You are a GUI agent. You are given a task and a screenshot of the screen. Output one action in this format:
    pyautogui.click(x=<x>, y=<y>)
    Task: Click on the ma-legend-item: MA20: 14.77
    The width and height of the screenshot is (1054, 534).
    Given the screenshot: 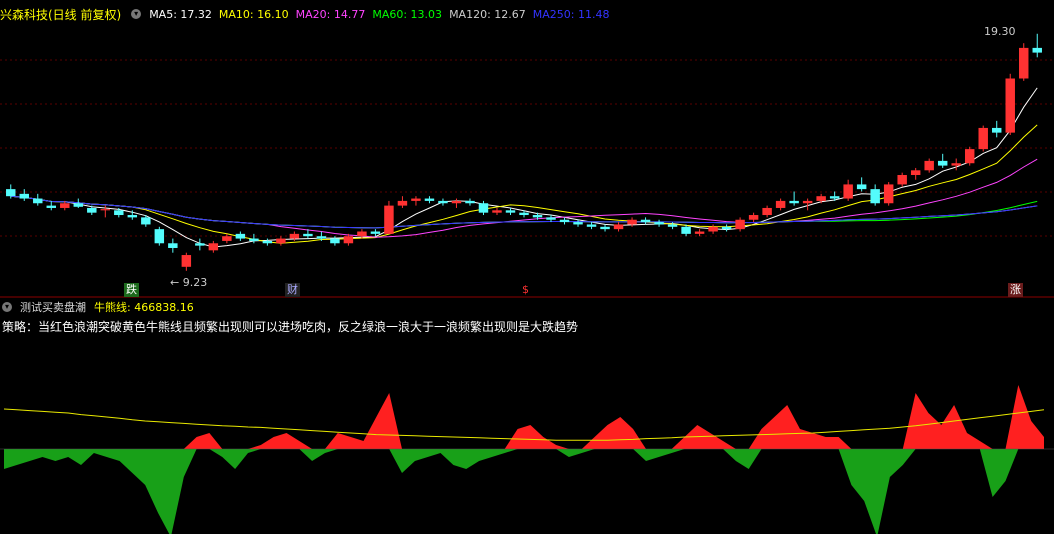 What is the action you would take?
    pyautogui.click(x=330, y=14)
    